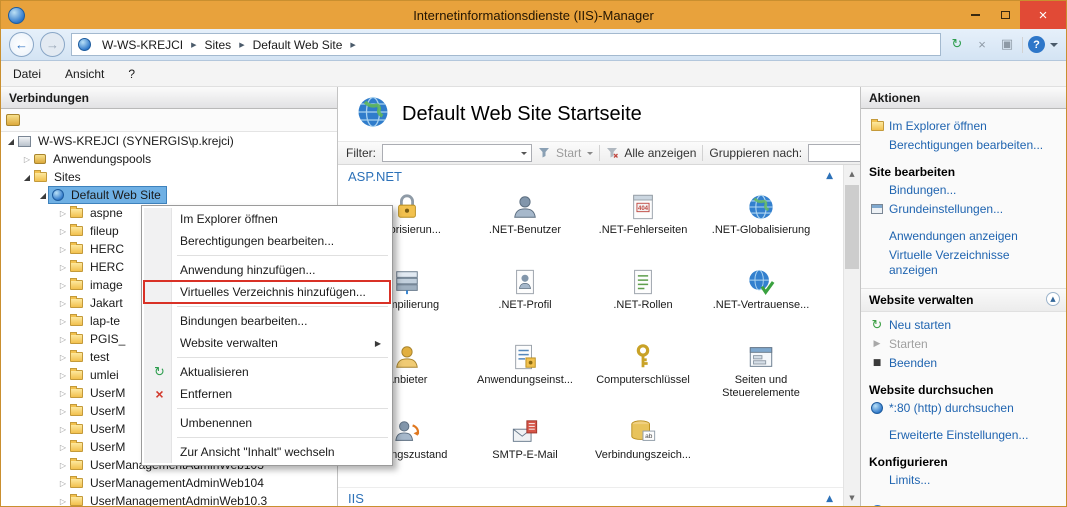 The height and width of the screenshot is (507, 1067). What do you see at coordinates (643, 299) in the screenshot?
I see `feature-net-roles: .NET-Rollen` at bounding box center [643, 299].